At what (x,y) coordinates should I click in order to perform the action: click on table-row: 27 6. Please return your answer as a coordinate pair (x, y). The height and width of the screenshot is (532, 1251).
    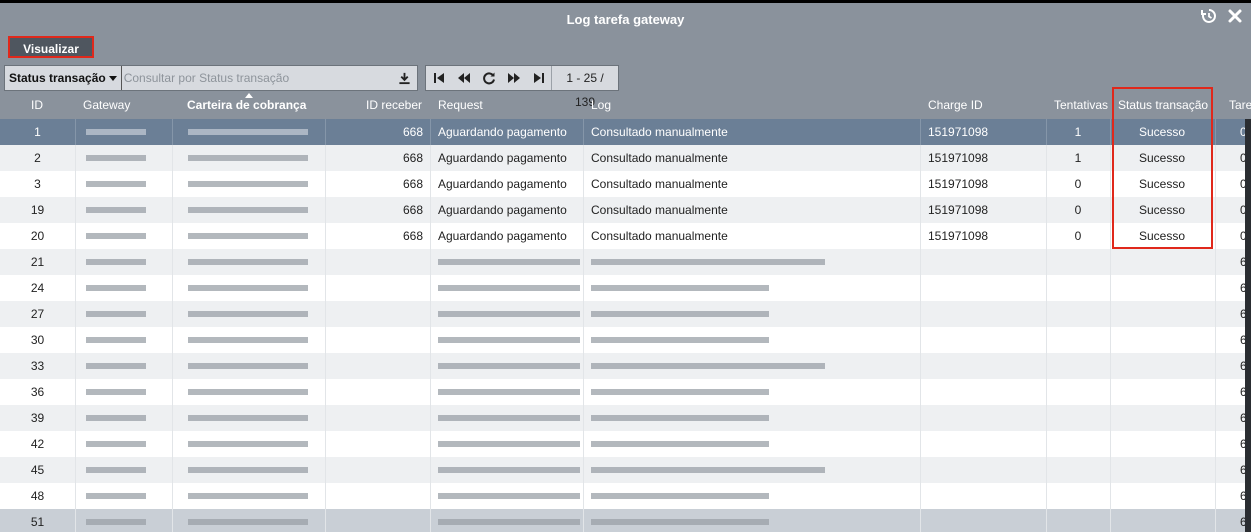
    Looking at the image, I should click on (625, 314).